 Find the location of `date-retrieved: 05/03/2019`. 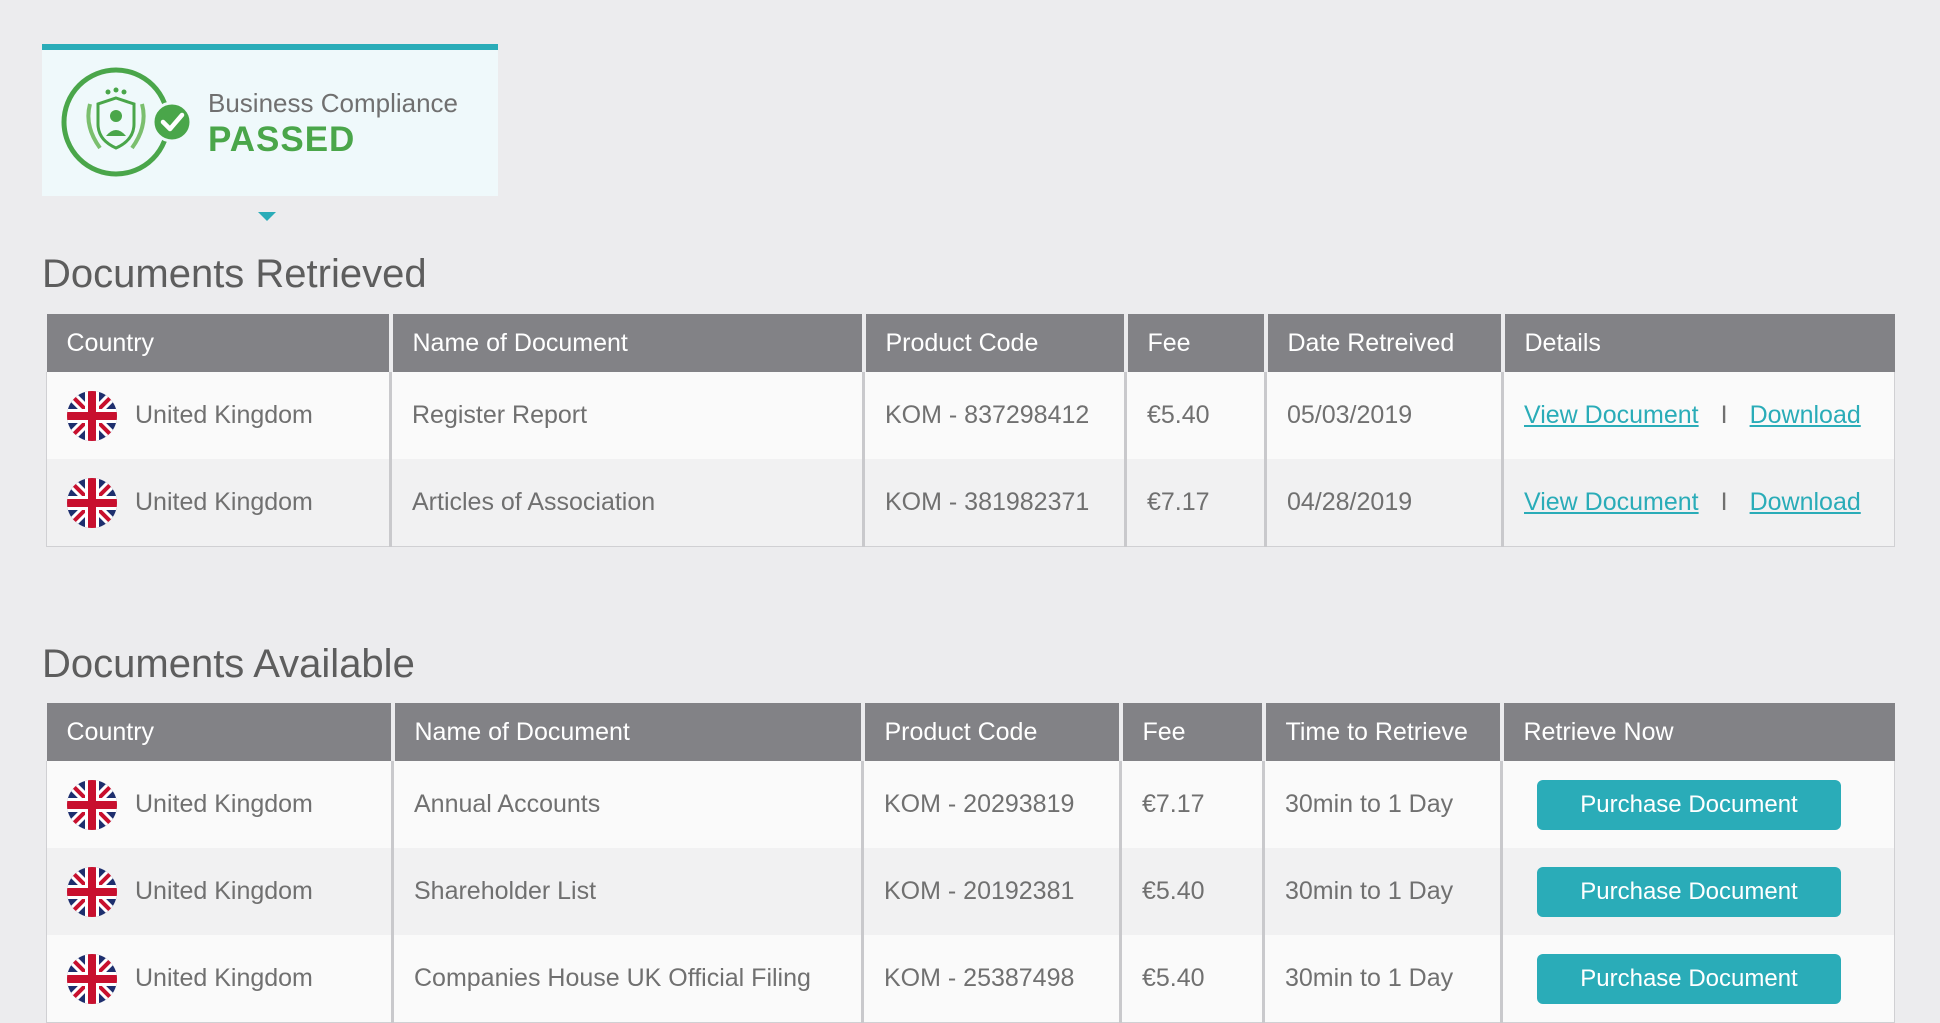

date-retrieved: 05/03/2019 is located at coordinates (1383, 415).